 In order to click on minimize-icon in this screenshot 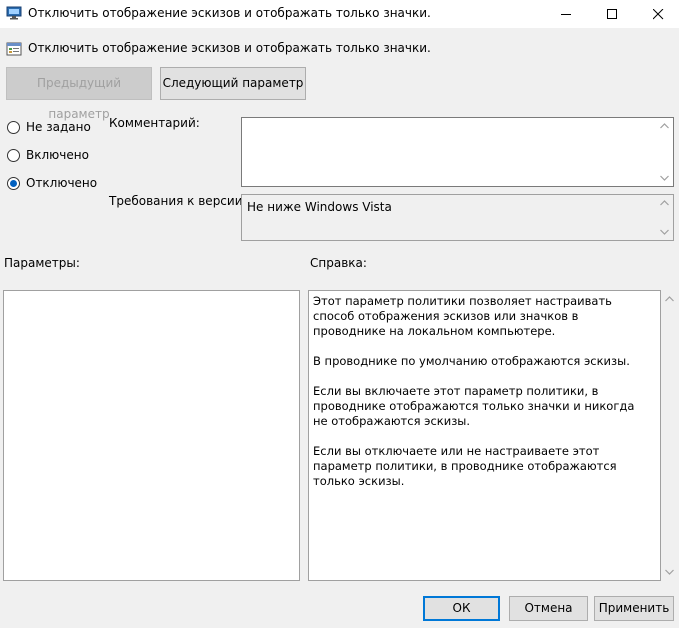, I will do `click(566, 14)`.